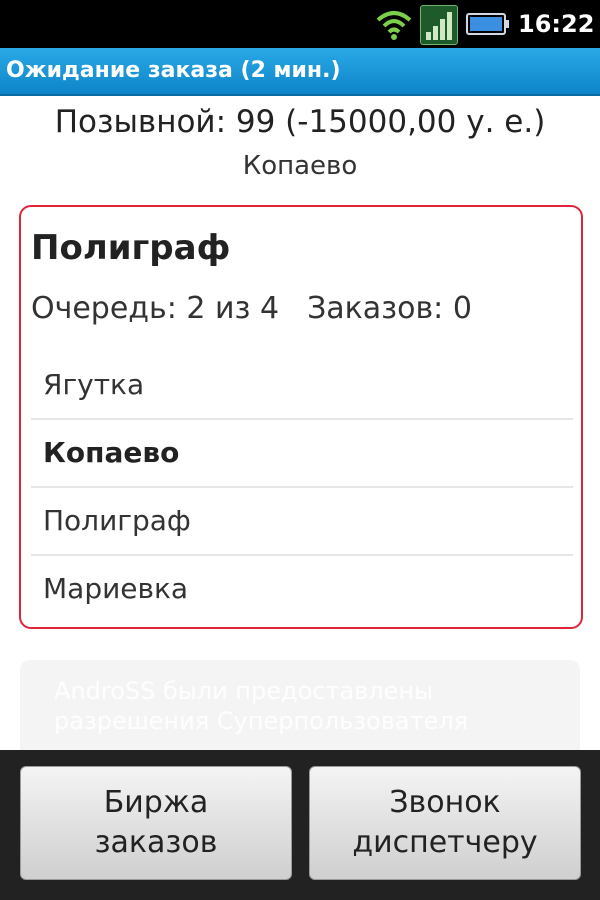 The height and width of the screenshot is (900, 600). Describe the element at coordinates (439, 25) in the screenshot. I see `signal-icon` at that location.